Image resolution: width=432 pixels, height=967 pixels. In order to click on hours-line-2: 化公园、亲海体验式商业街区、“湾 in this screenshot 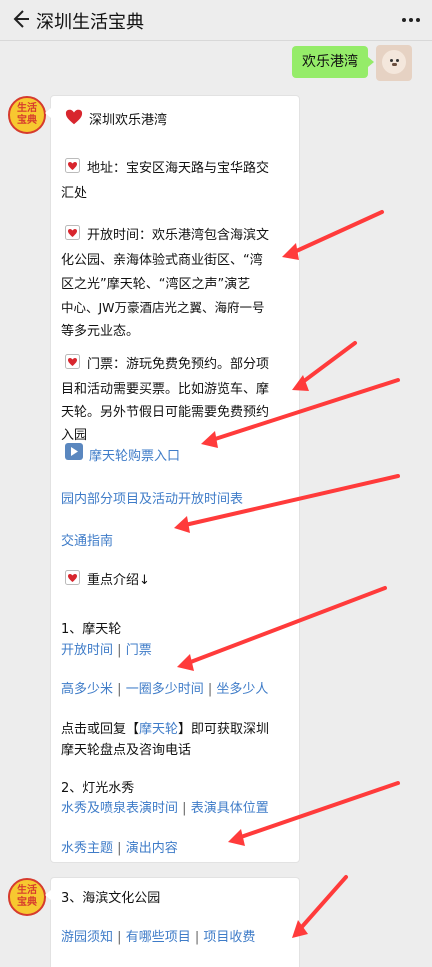, I will do `click(162, 260)`.